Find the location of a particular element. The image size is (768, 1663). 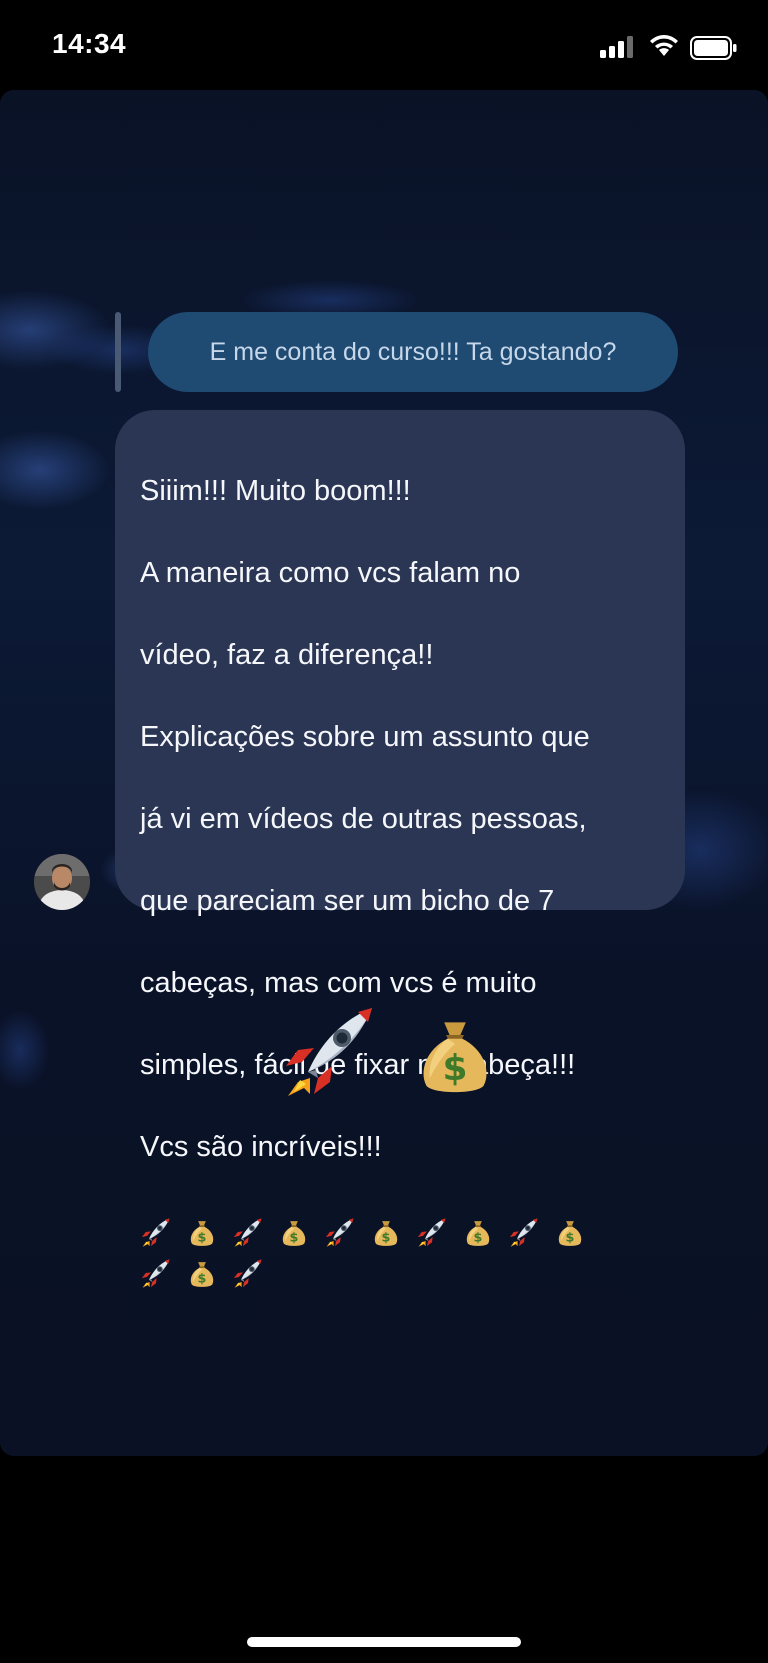

avatar-photo is located at coordinates (62, 882).